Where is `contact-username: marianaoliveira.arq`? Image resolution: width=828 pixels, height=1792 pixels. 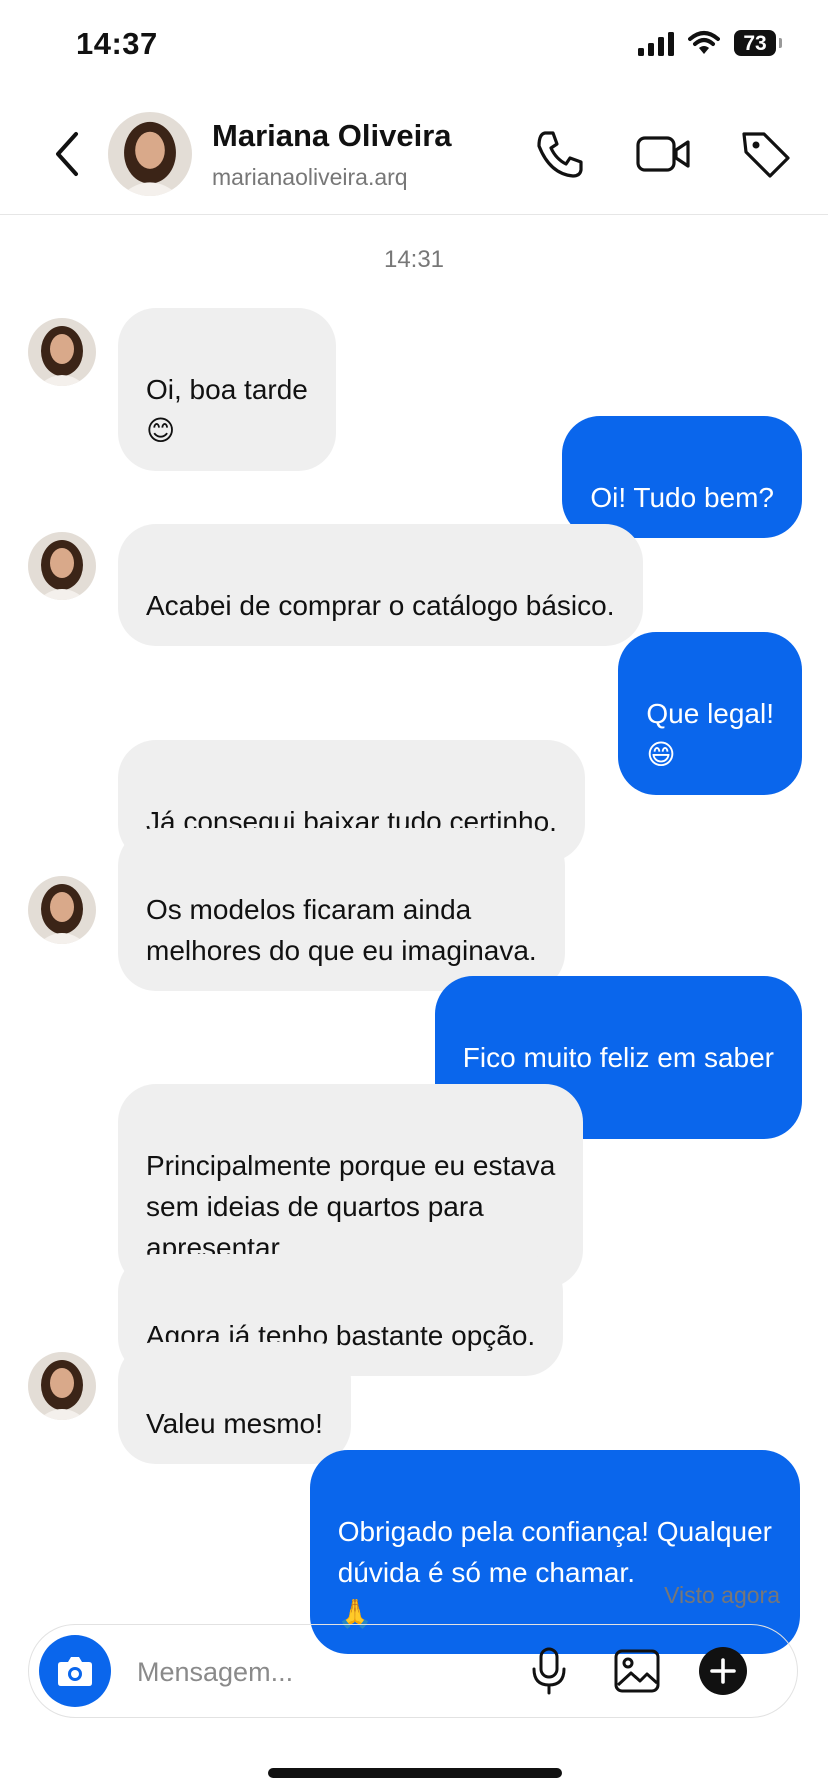
contact-username: marianaoliveira.arq is located at coordinates (310, 177).